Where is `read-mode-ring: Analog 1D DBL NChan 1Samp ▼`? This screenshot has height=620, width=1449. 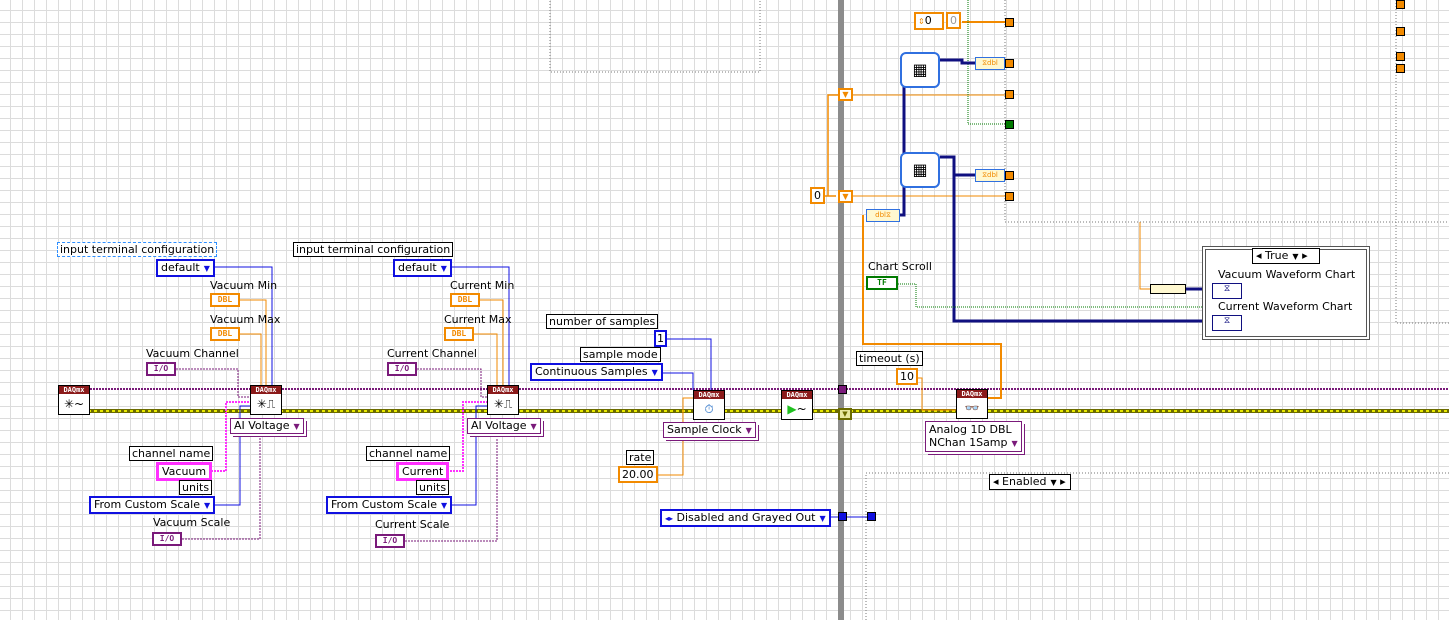 read-mode-ring: Analog 1D DBL NChan 1Samp ▼ is located at coordinates (973, 436).